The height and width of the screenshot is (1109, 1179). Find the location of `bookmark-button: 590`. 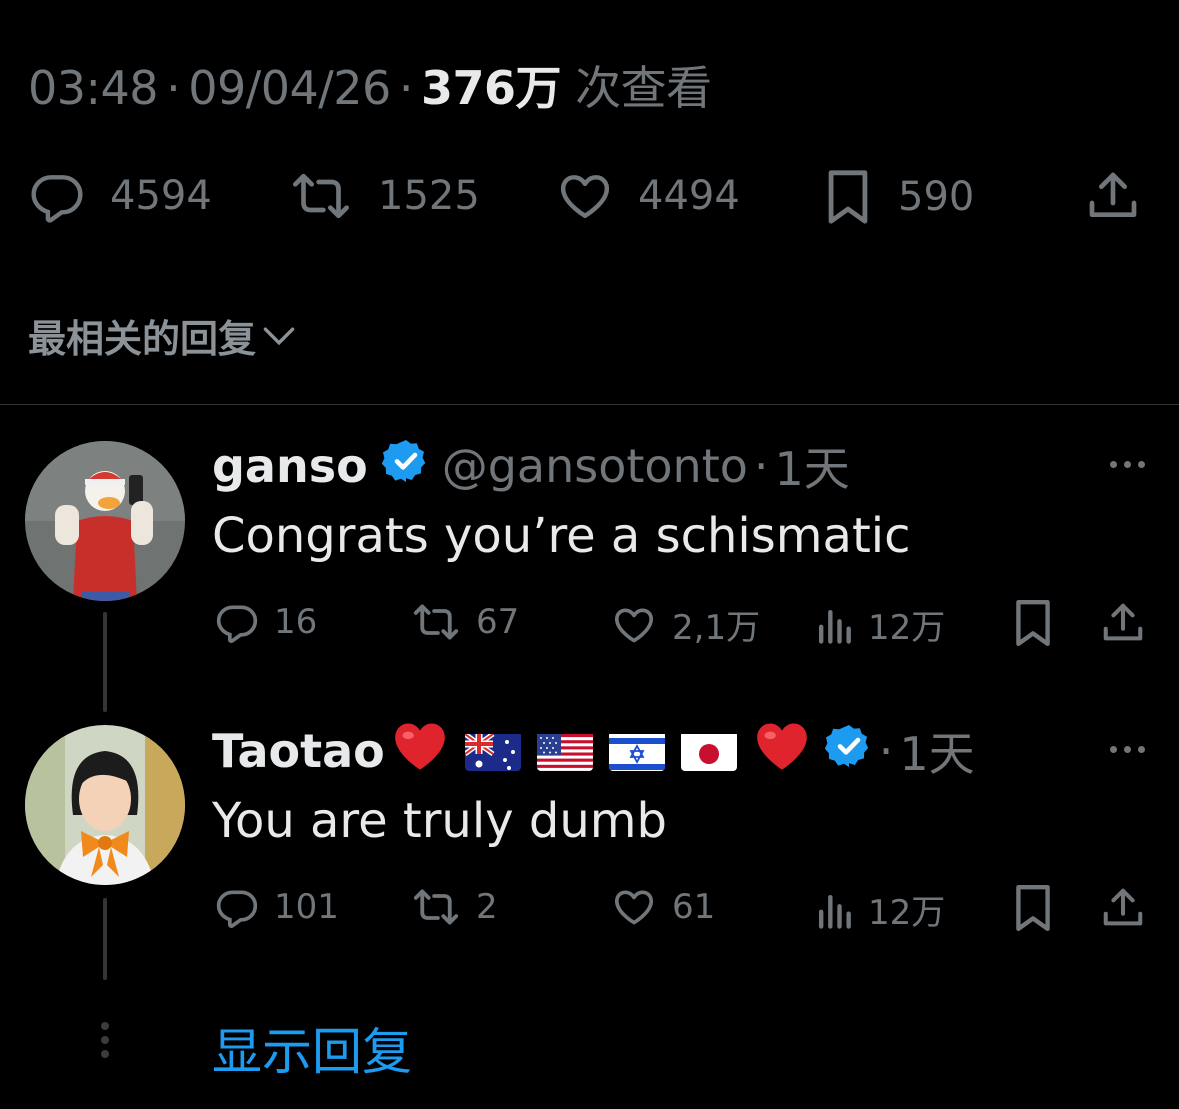

bookmark-button: 590 is located at coordinates (898, 197).